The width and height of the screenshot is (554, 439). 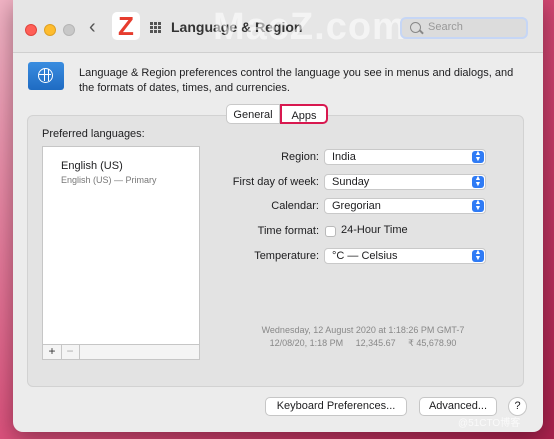 What do you see at coordinates (356, 206) in the screenshot?
I see `calendar-value: Gregorian` at bounding box center [356, 206].